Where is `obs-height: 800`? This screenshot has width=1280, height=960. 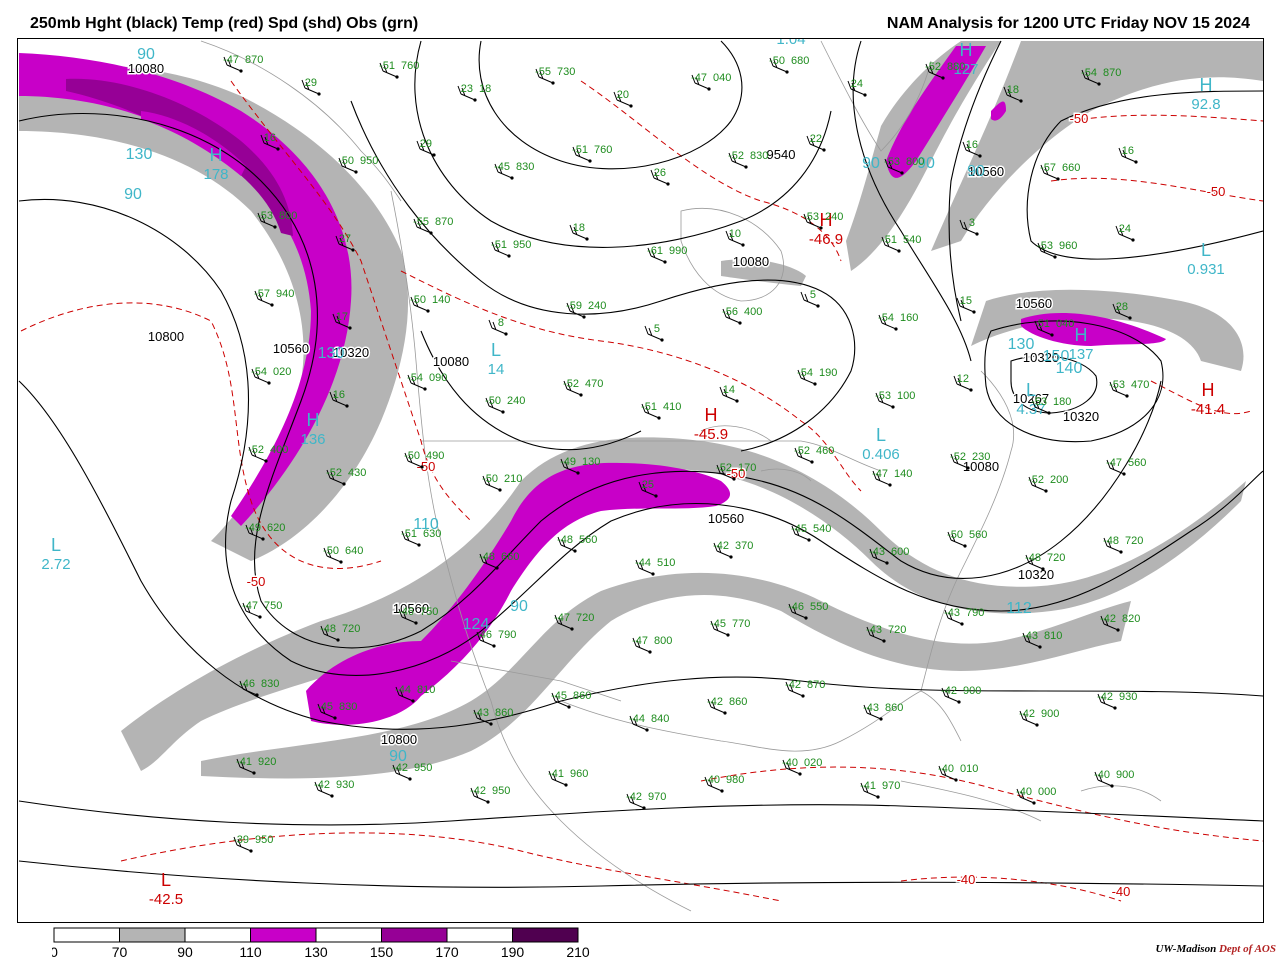
obs-height: 800 is located at coordinates (663, 641).